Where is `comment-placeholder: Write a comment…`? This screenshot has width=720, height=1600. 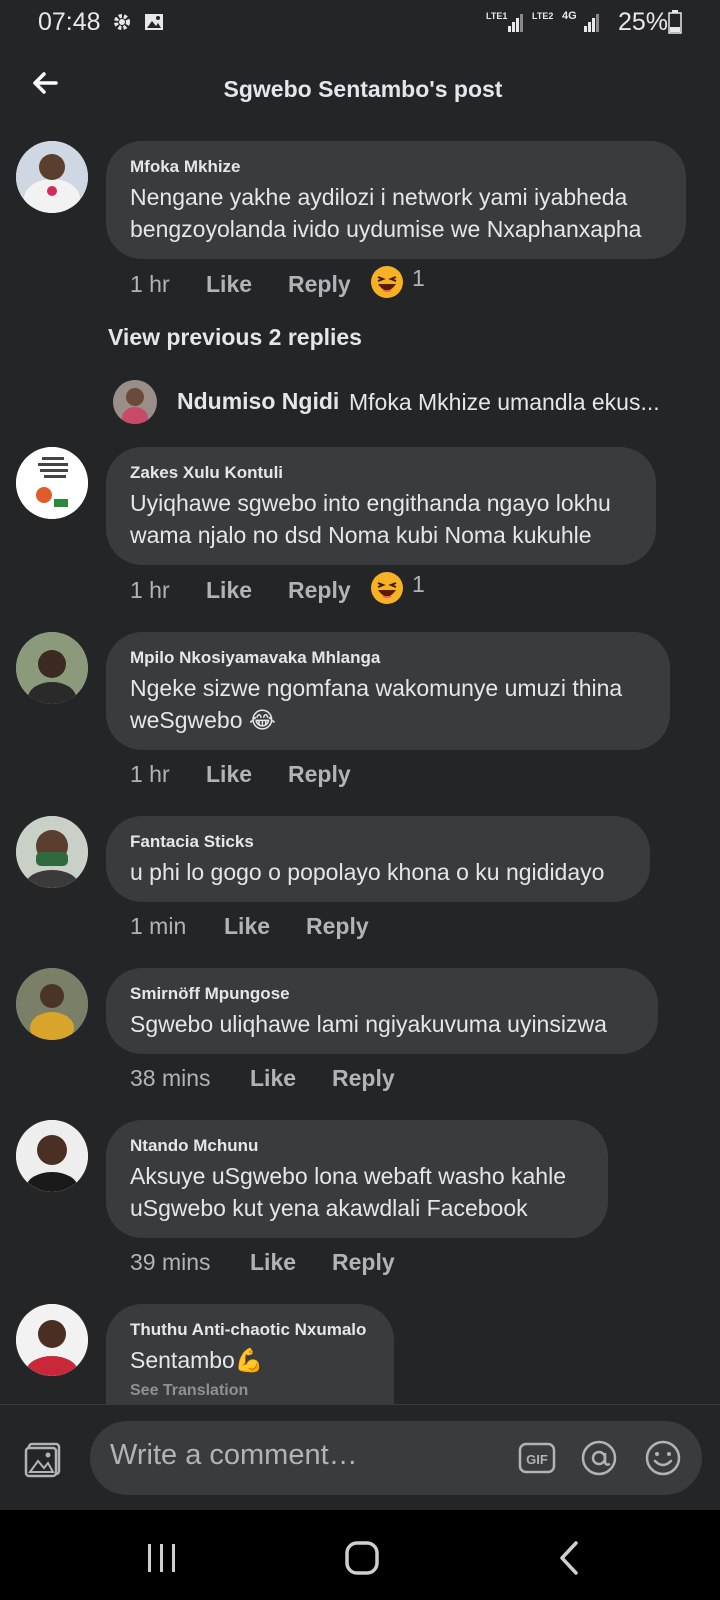 comment-placeholder: Write a comment… is located at coordinates (234, 1455).